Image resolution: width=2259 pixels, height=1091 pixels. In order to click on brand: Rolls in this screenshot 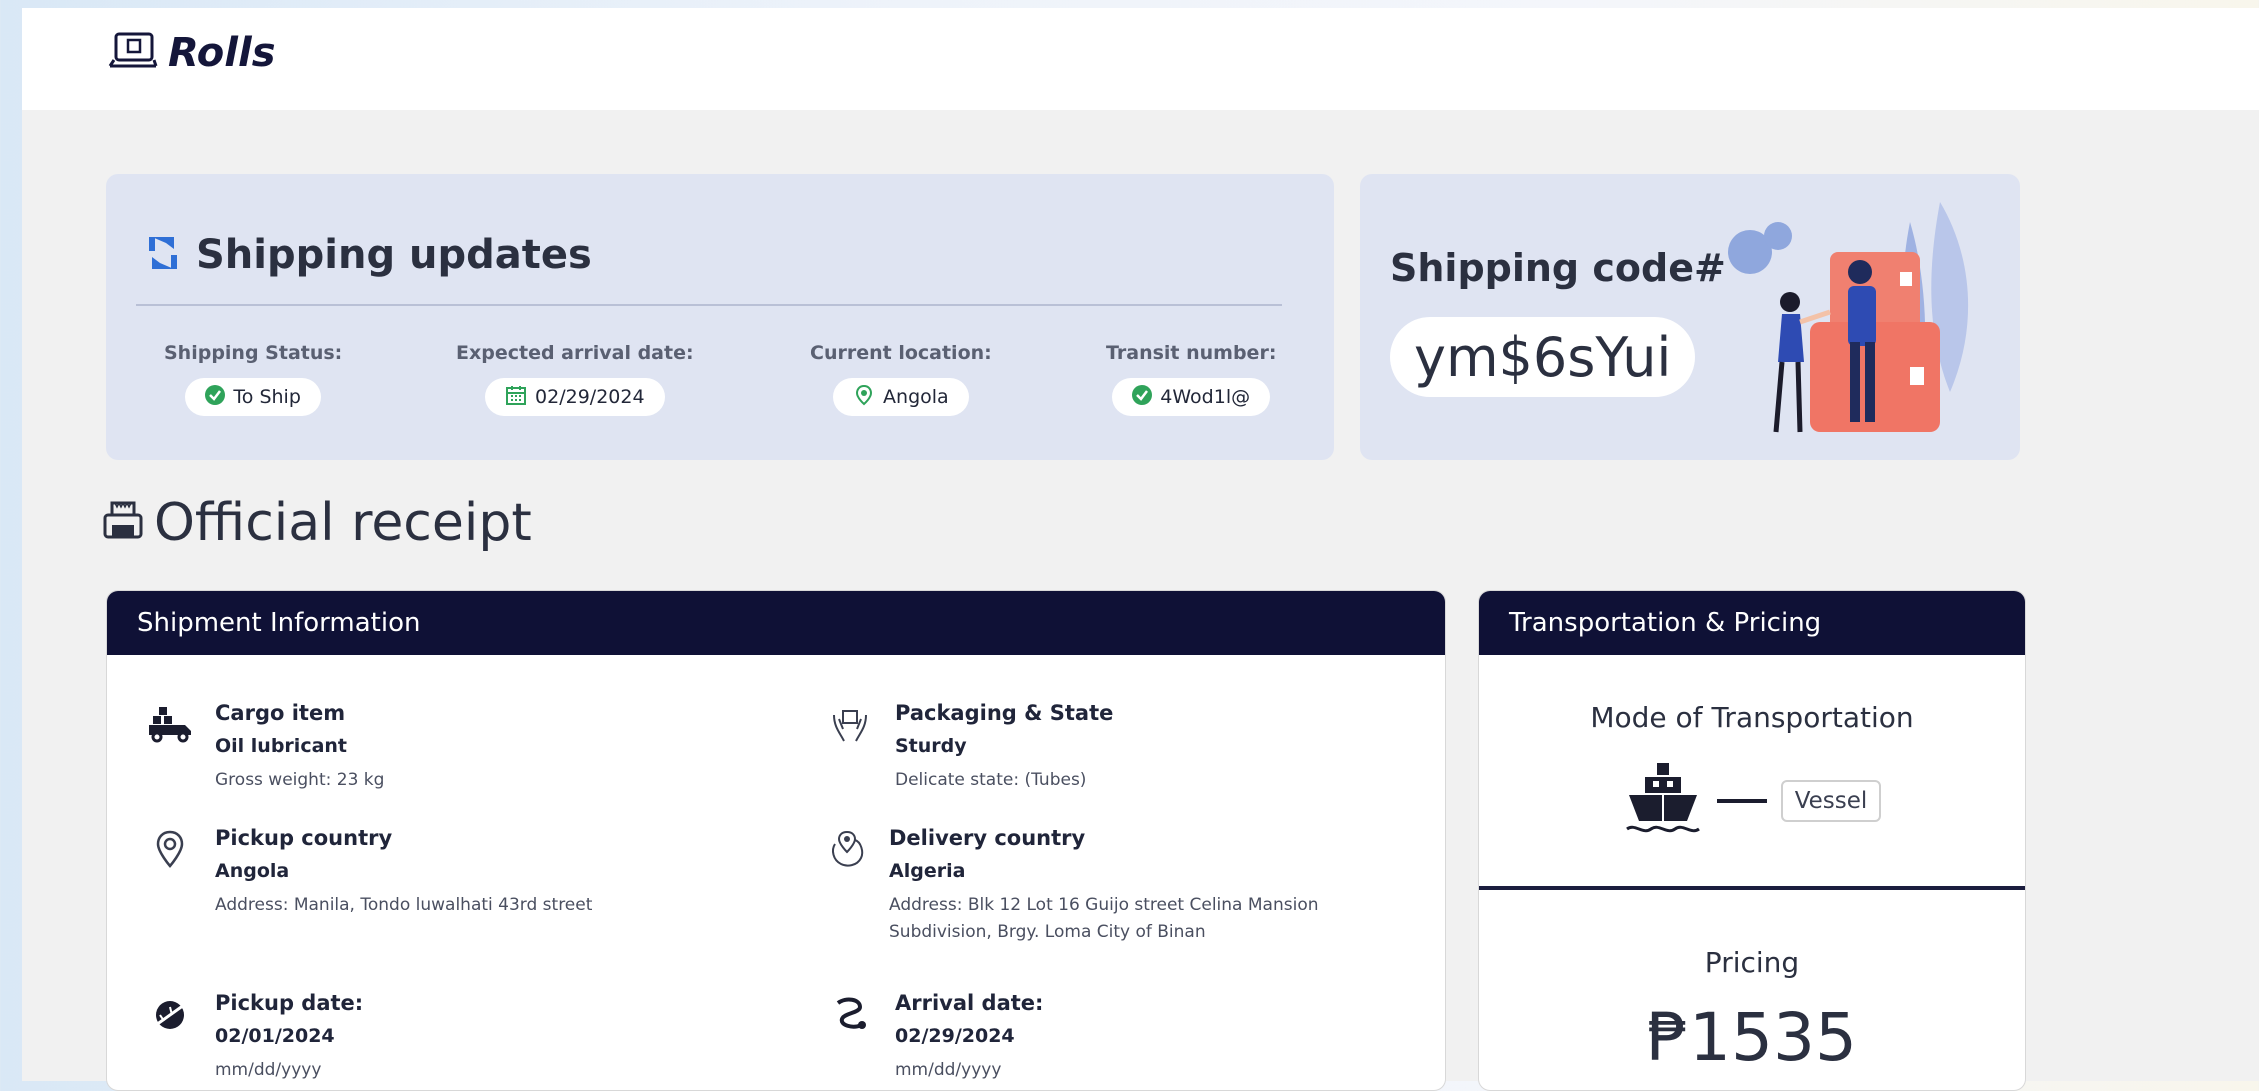, I will do `click(192, 53)`.